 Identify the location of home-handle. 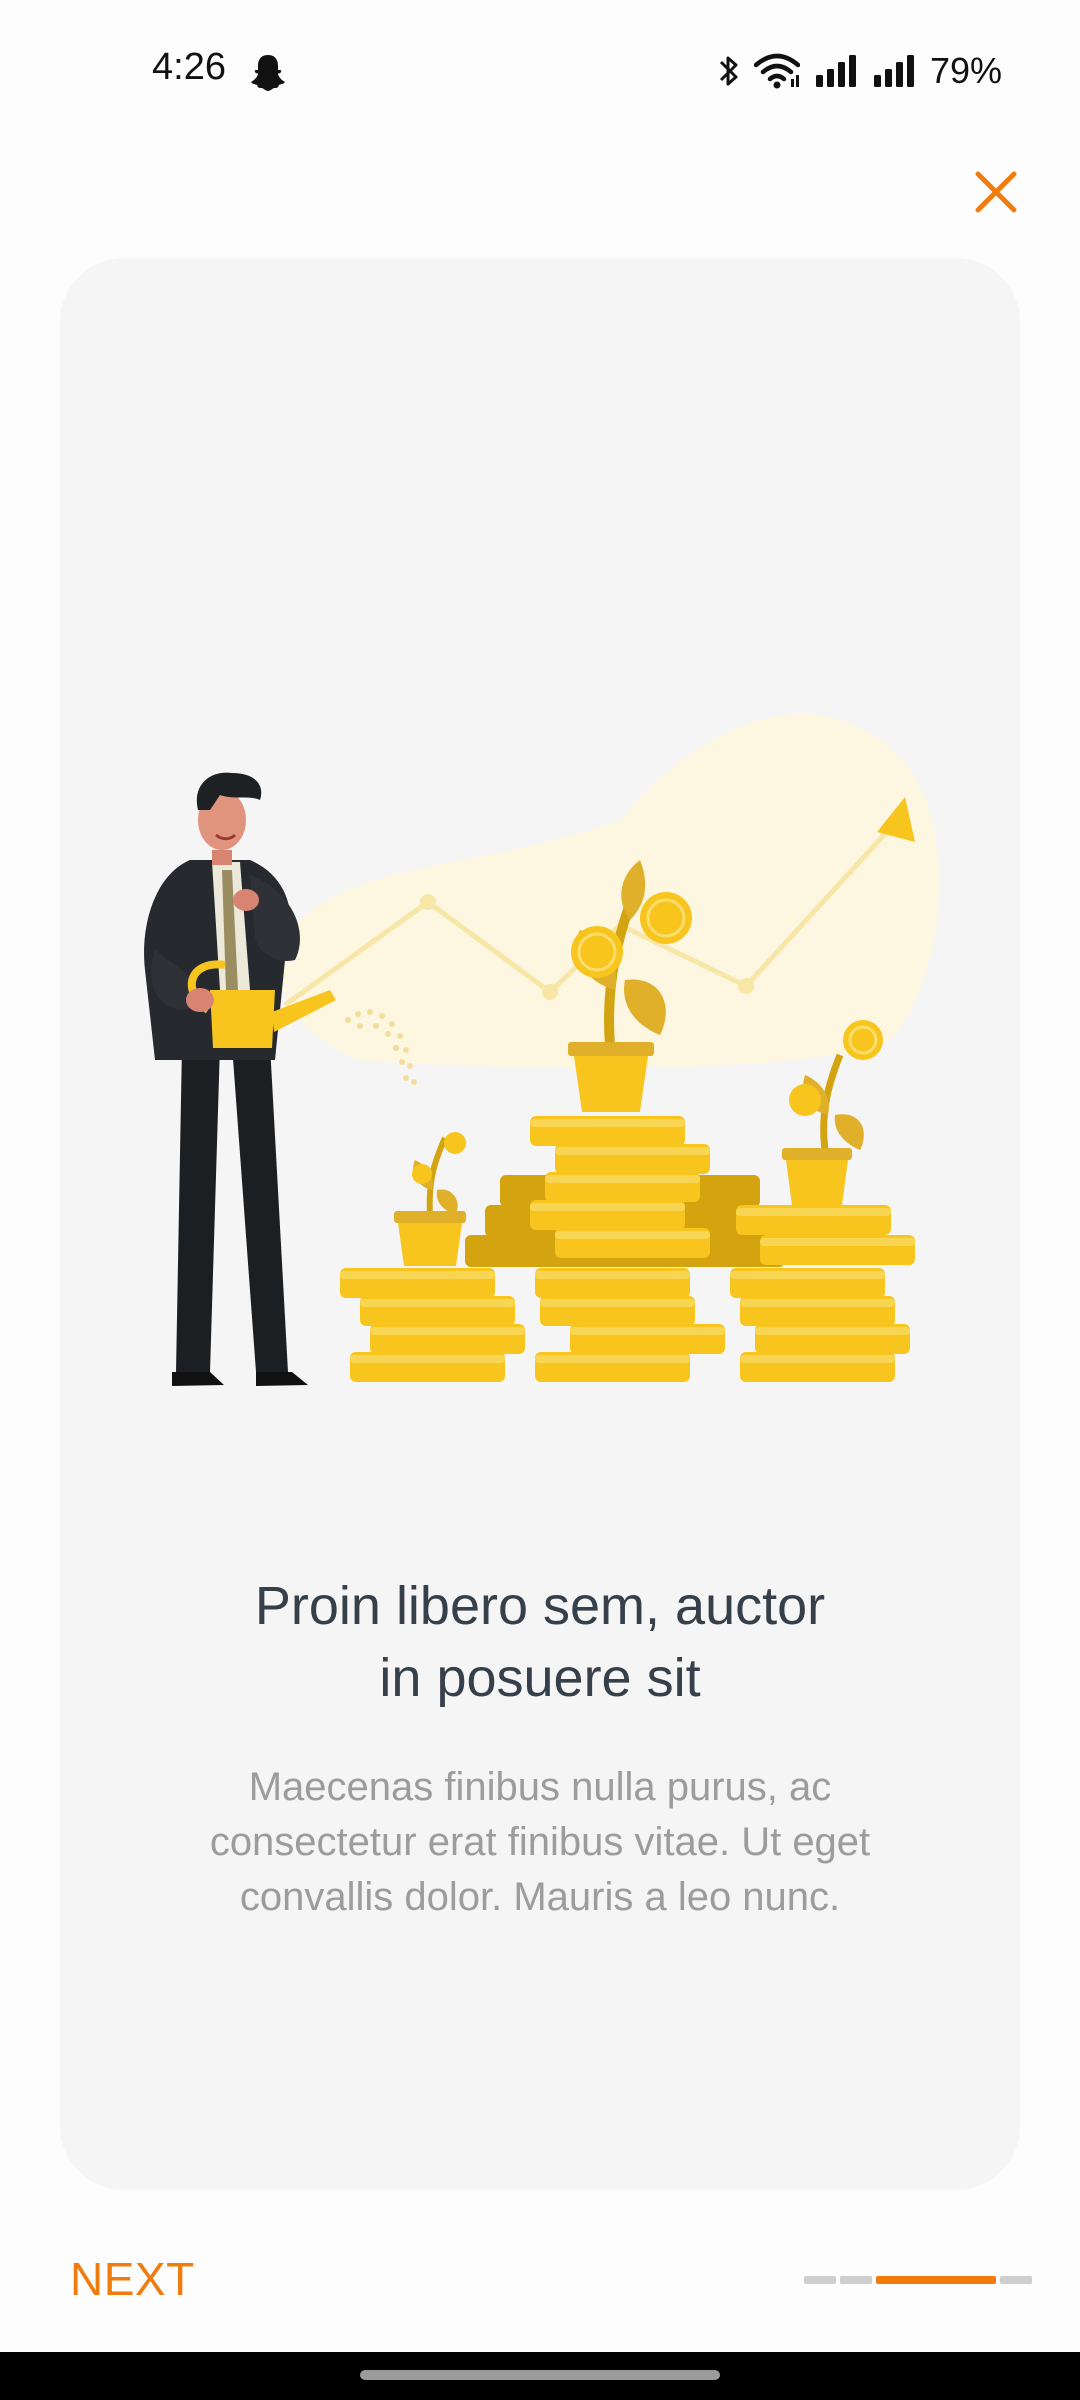
(540, 2375).